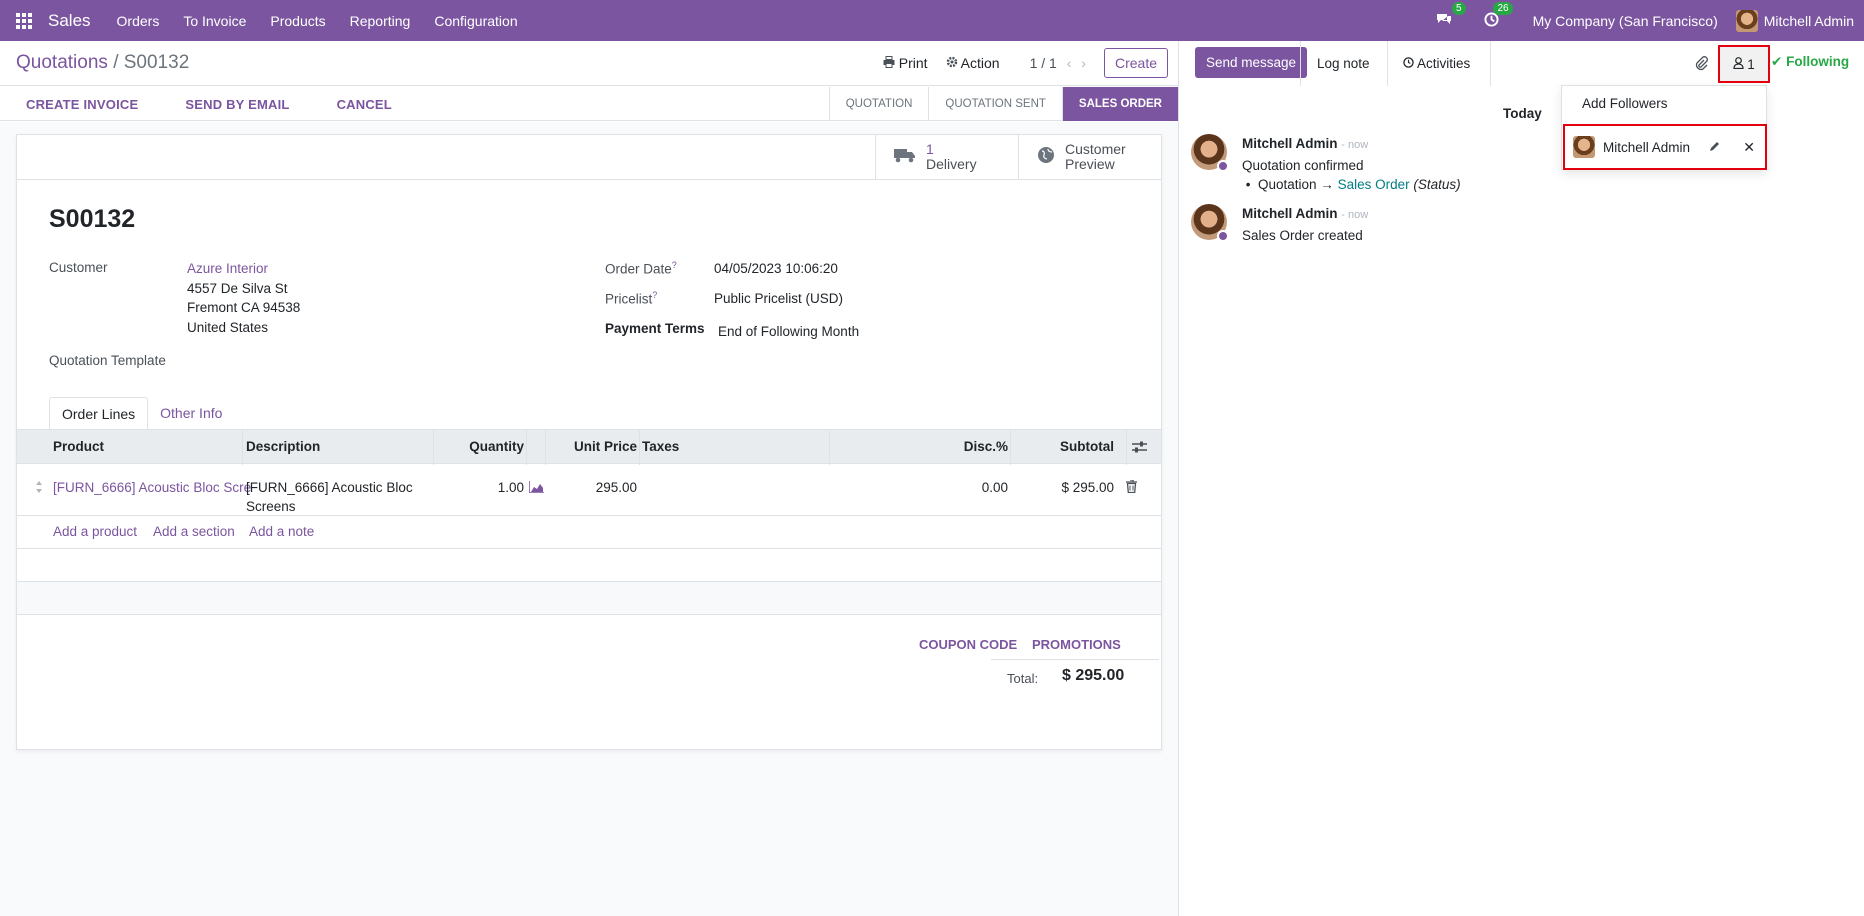 This screenshot has width=1864, height=916. I want to click on date-separator: Today, so click(1522, 113).